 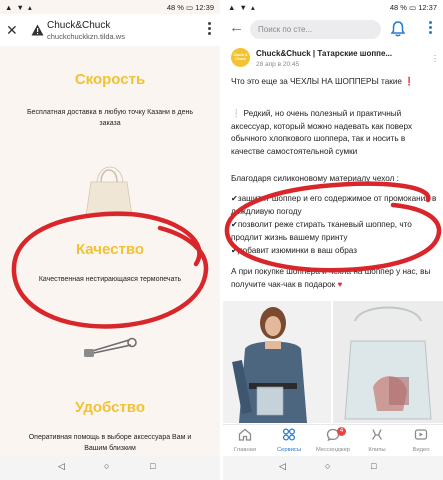 What do you see at coordinates (289, 434) in the screenshot?
I see `services-icon` at bounding box center [289, 434].